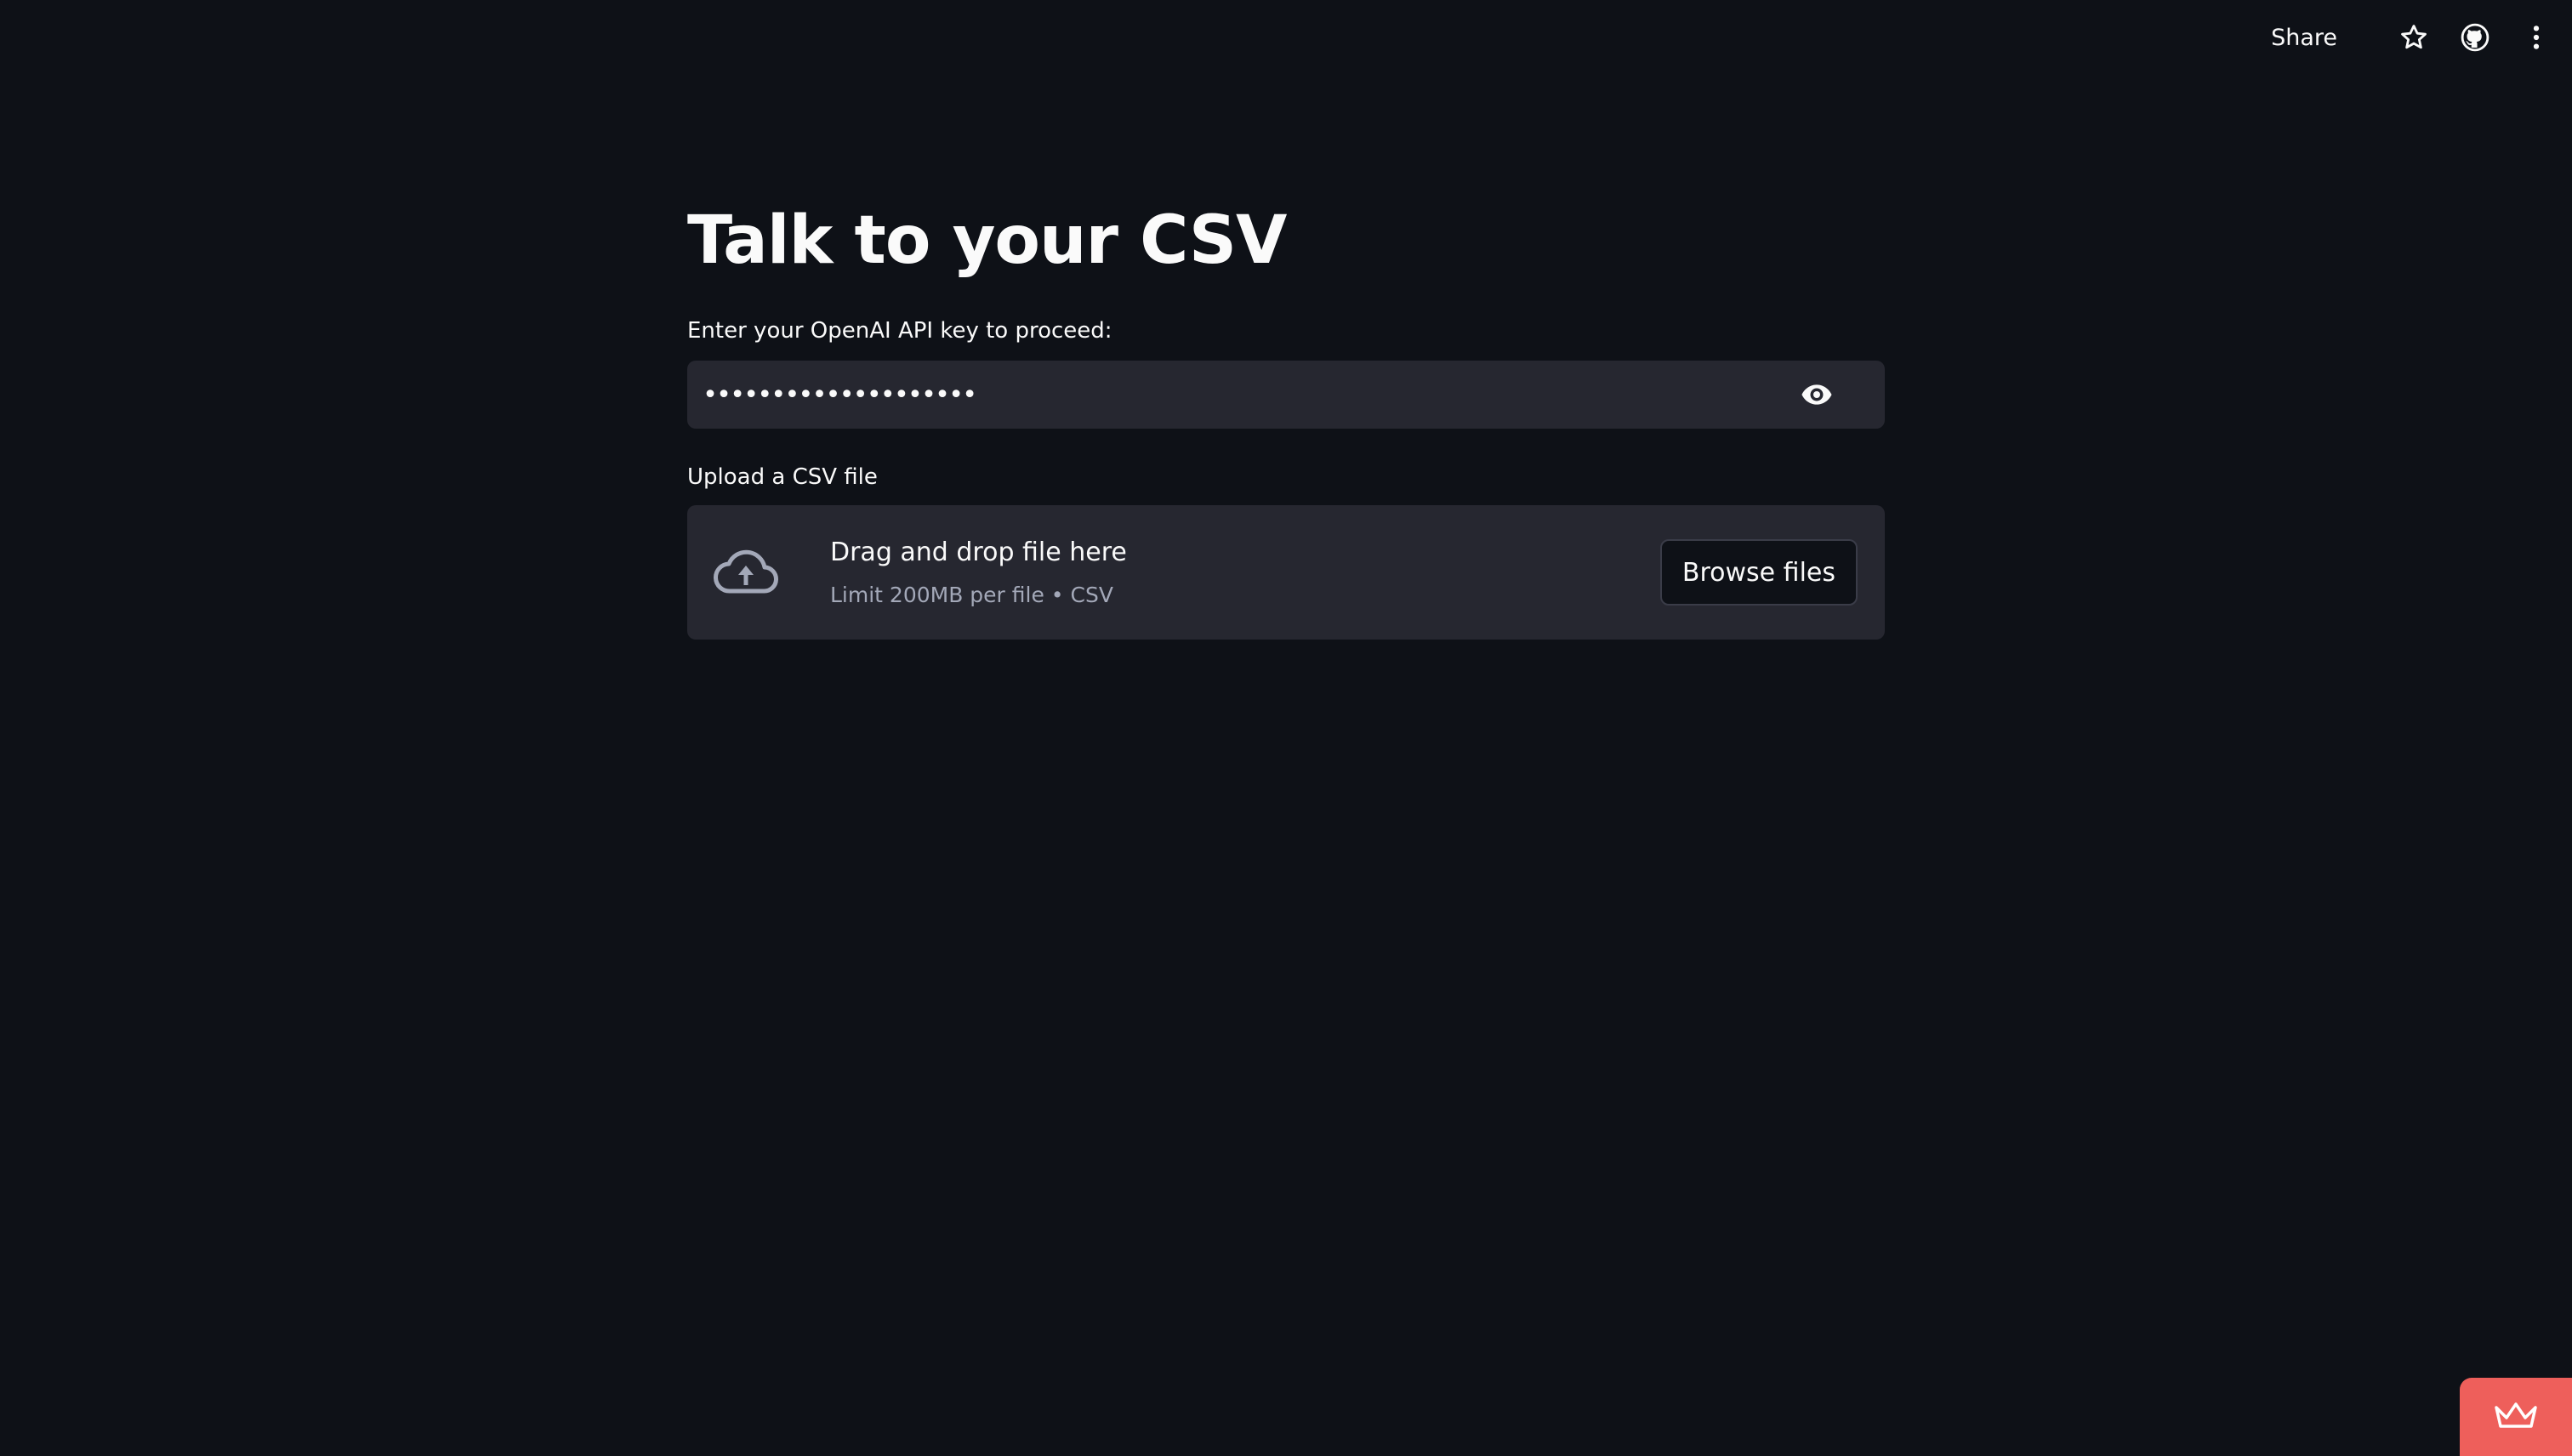 The width and height of the screenshot is (2572, 1456). I want to click on streamlit-badge, so click(2516, 1417).